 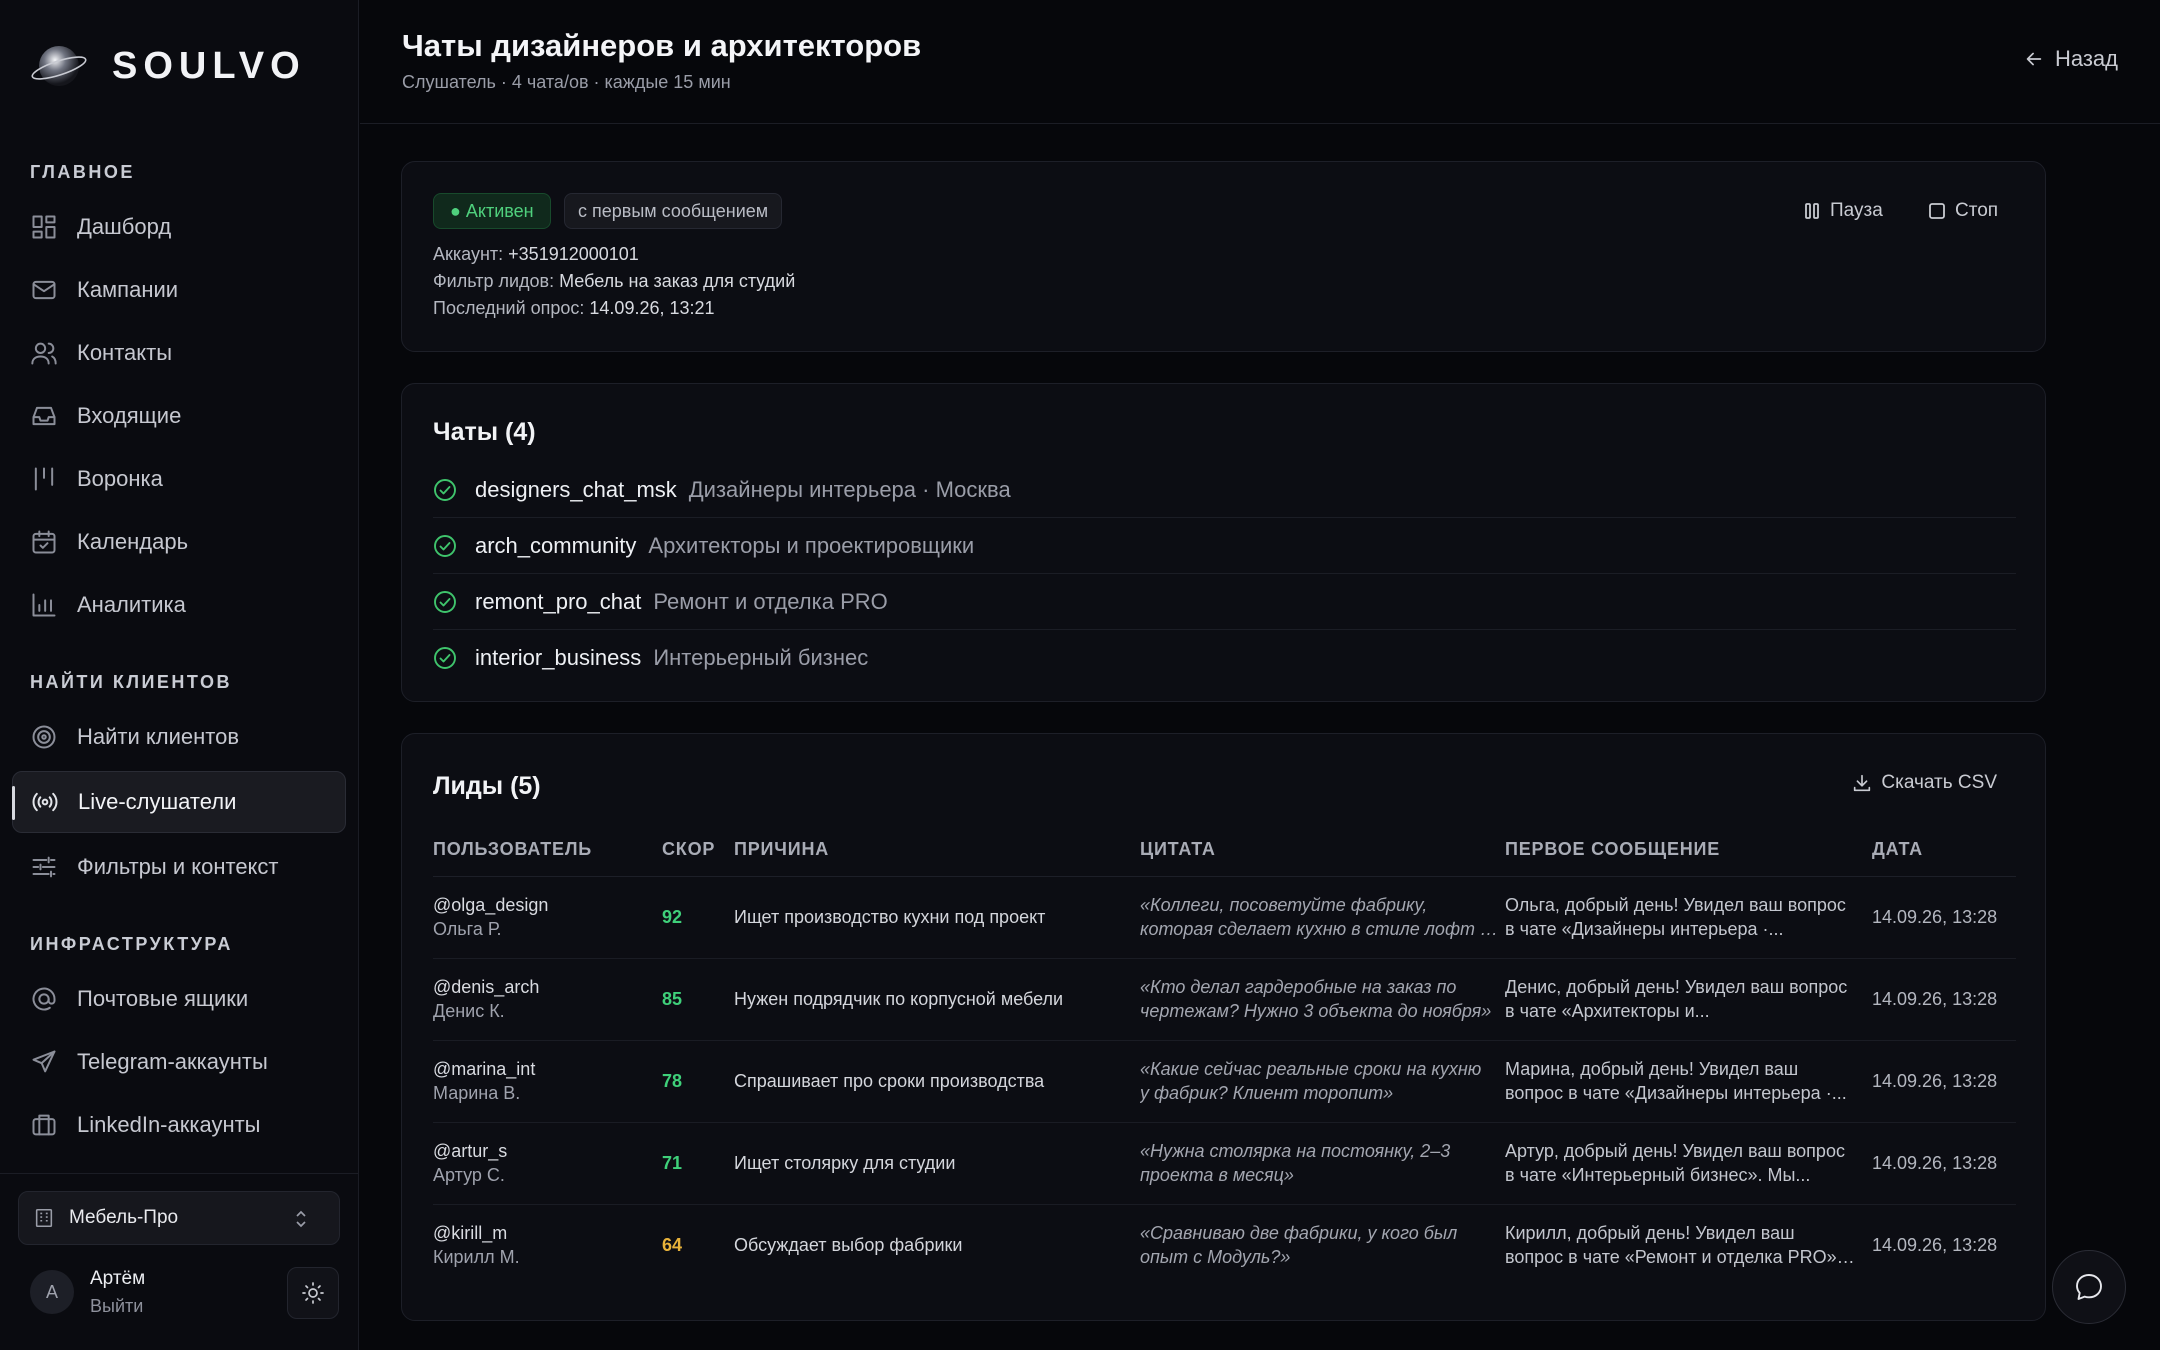 What do you see at coordinates (476, 1233) in the screenshot?
I see `lead-username: @kirill_m` at bounding box center [476, 1233].